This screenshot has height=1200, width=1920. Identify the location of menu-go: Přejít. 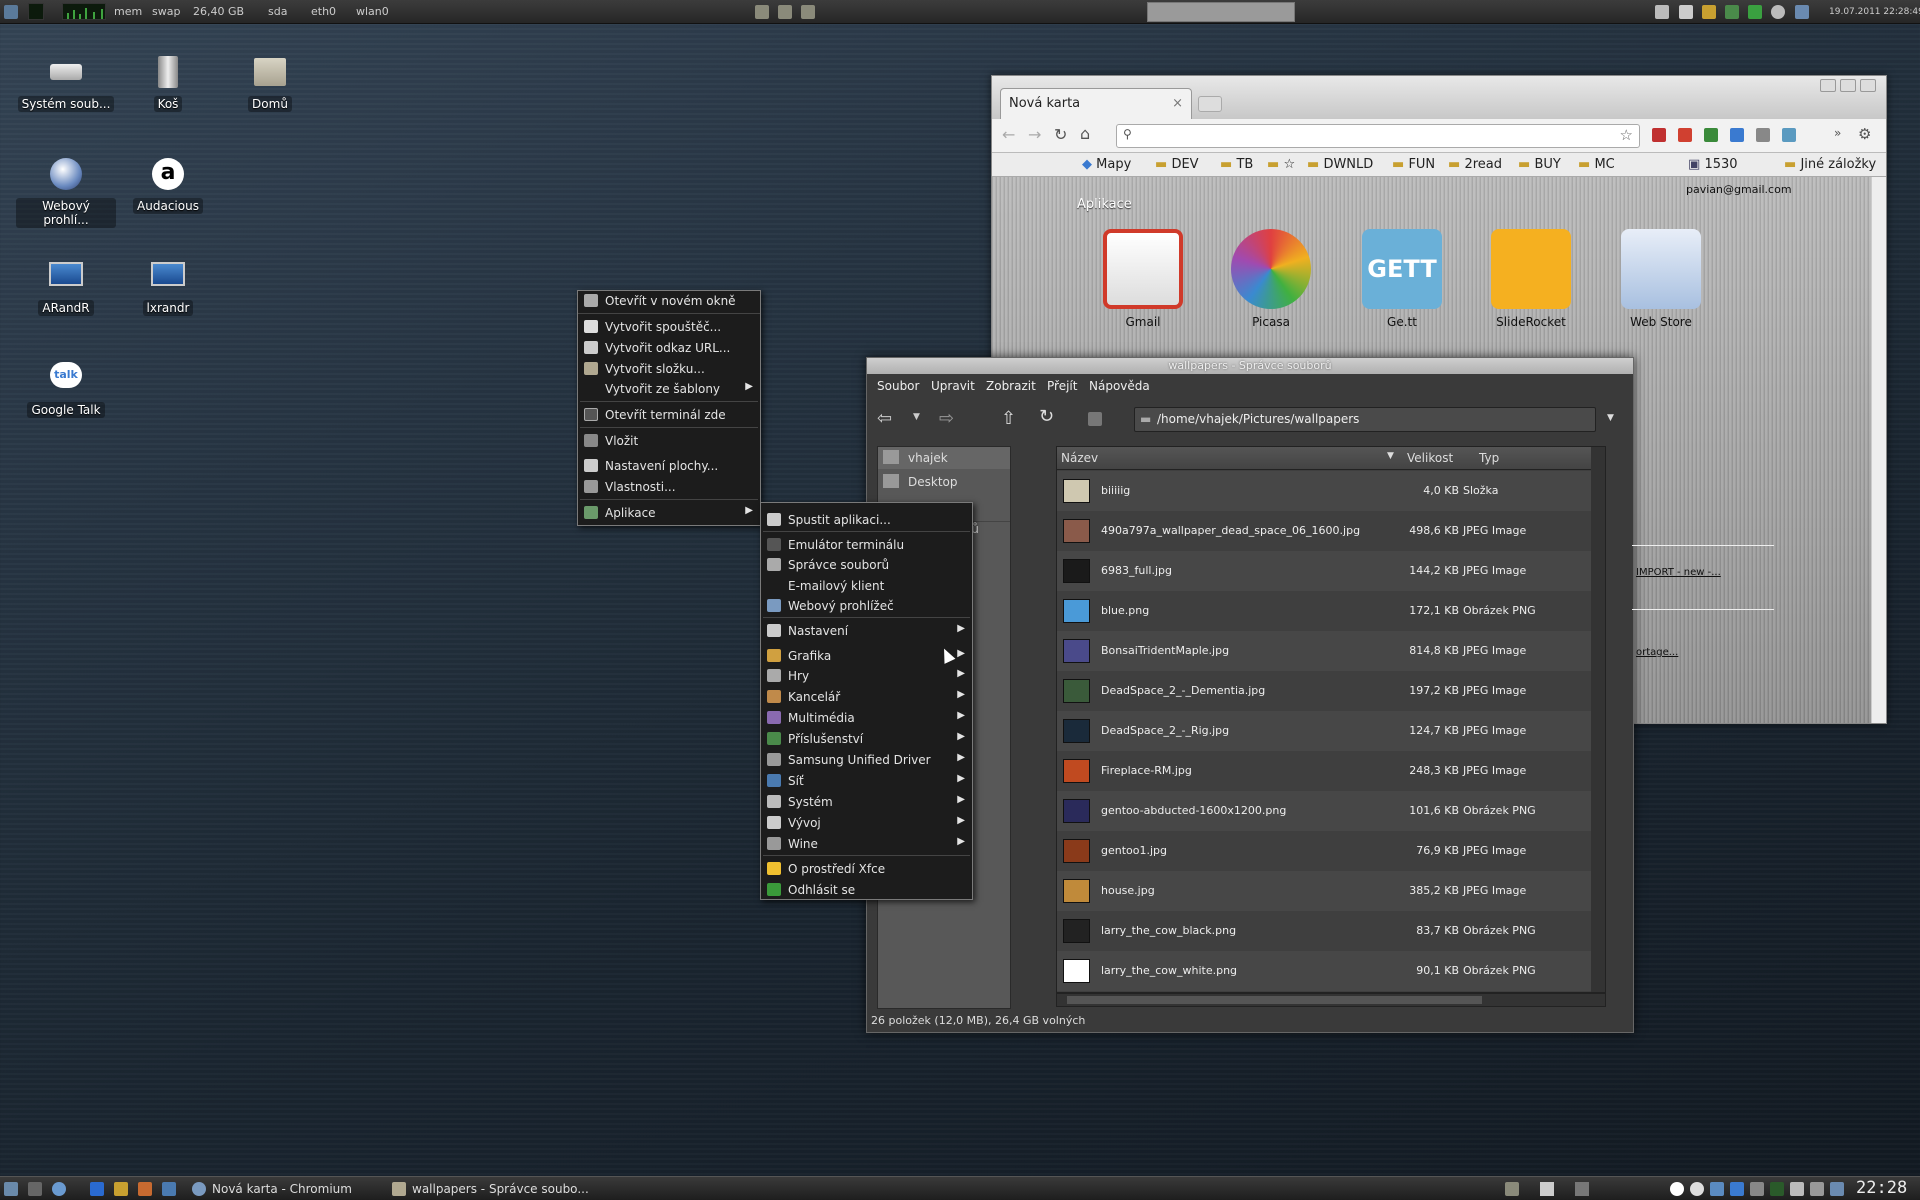
(1062, 386).